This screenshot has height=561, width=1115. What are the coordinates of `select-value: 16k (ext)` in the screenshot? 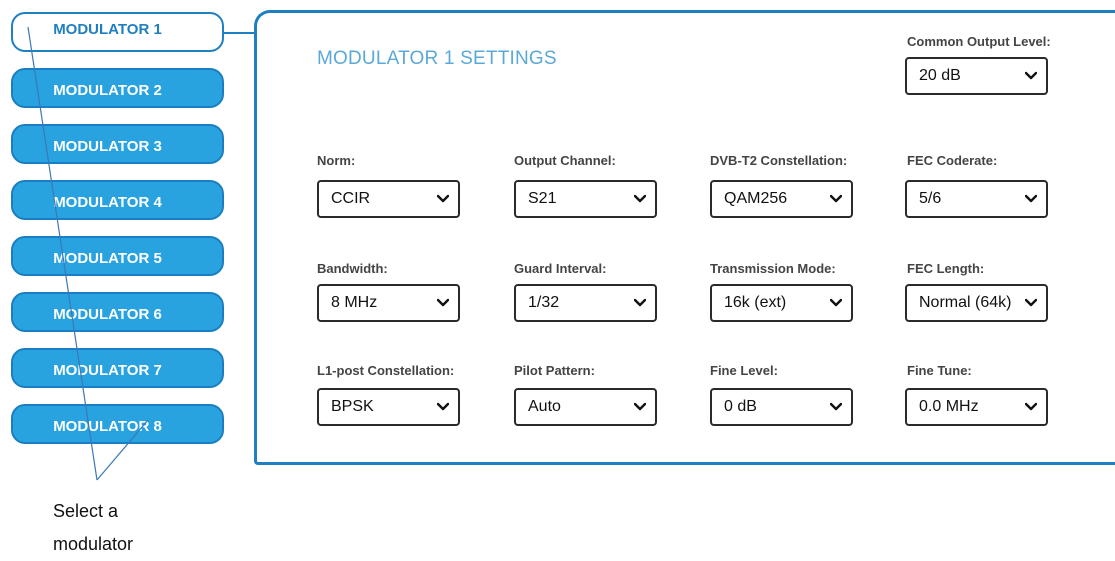 It's located at (755, 302).